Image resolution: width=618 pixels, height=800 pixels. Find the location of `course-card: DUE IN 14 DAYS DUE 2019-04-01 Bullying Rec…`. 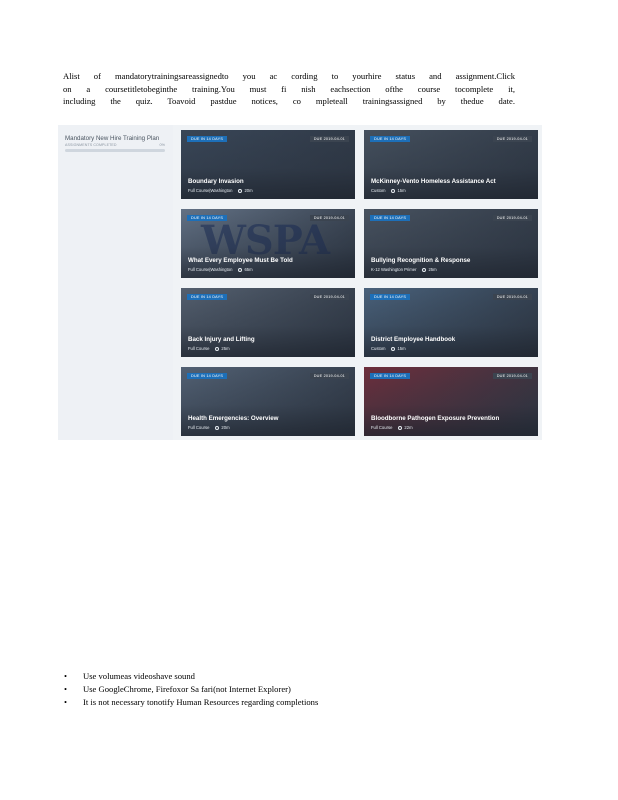

course-card: DUE IN 14 DAYS DUE 2019-04-01 Bullying Rec… is located at coordinates (451, 243).